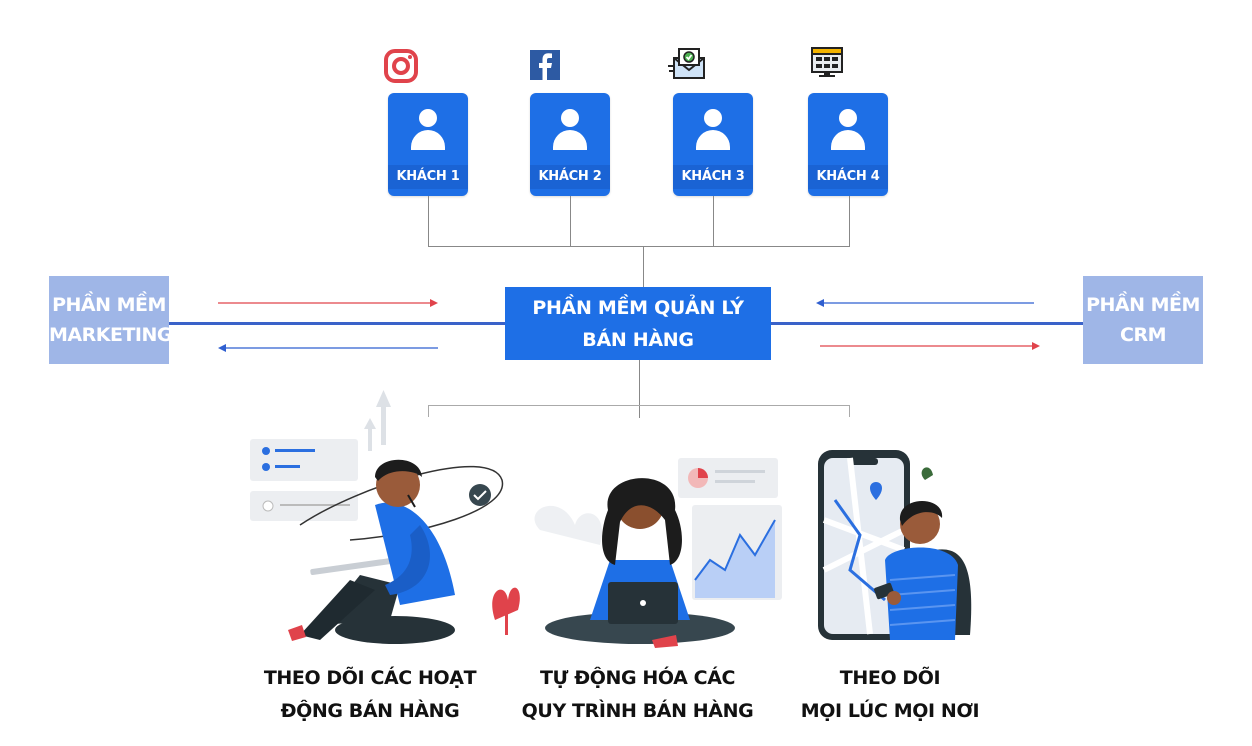 The width and height of the screenshot is (1252, 746). Describe the element at coordinates (895, 545) in the screenshot. I see `illustration-track-anywhere` at that location.